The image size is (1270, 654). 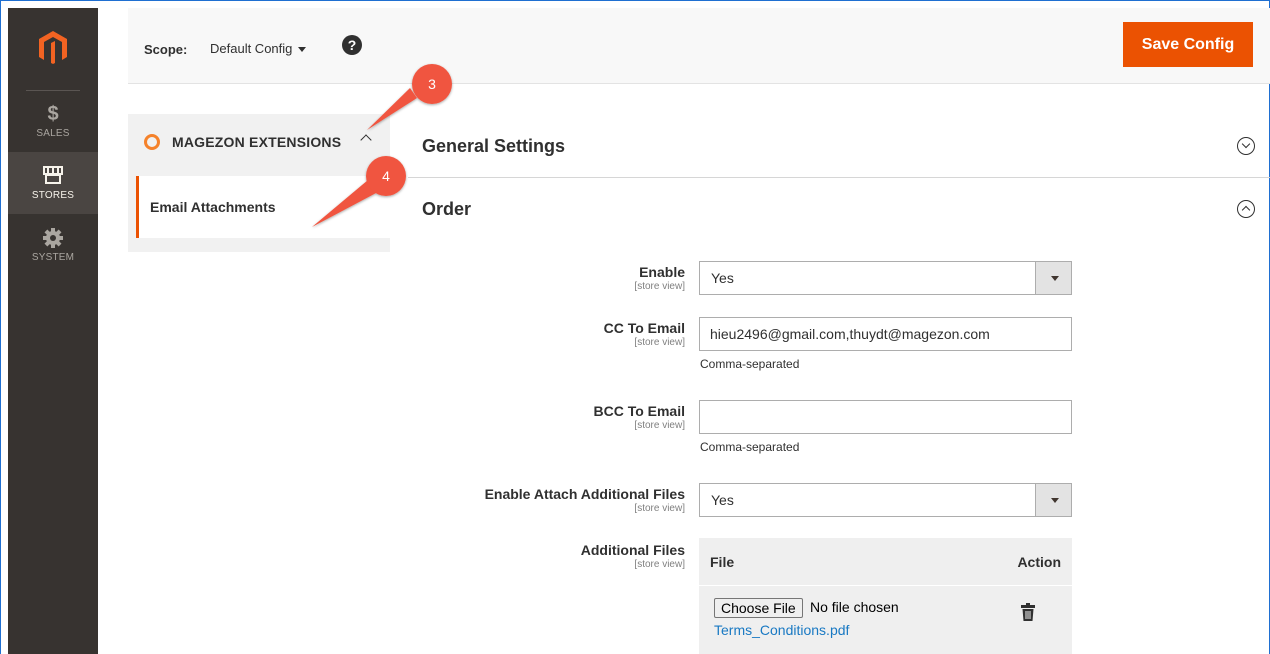 I want to click on scope-value: Default Config, so click(x=251, y=48).